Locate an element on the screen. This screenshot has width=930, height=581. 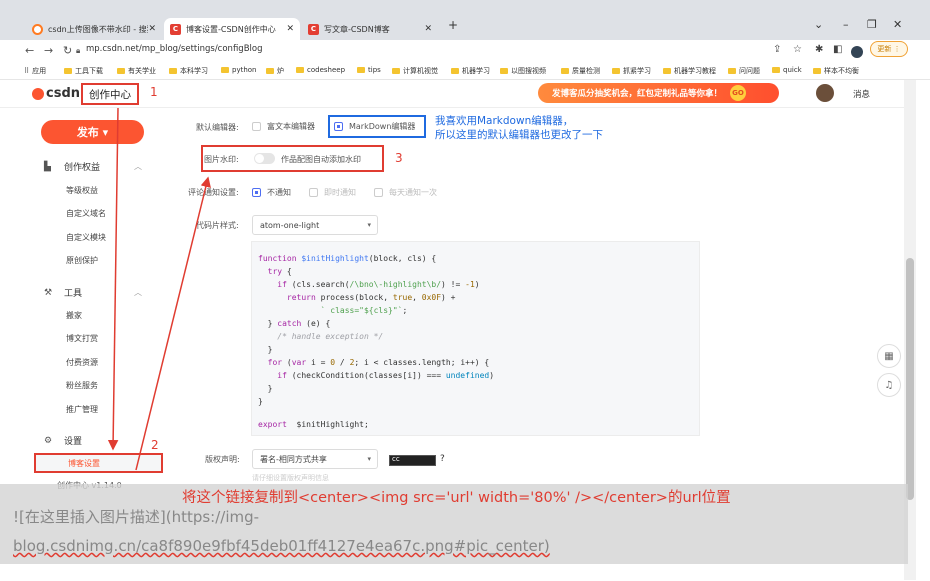
bookmark-folder: codesheep is located at coordinates (320, 70).